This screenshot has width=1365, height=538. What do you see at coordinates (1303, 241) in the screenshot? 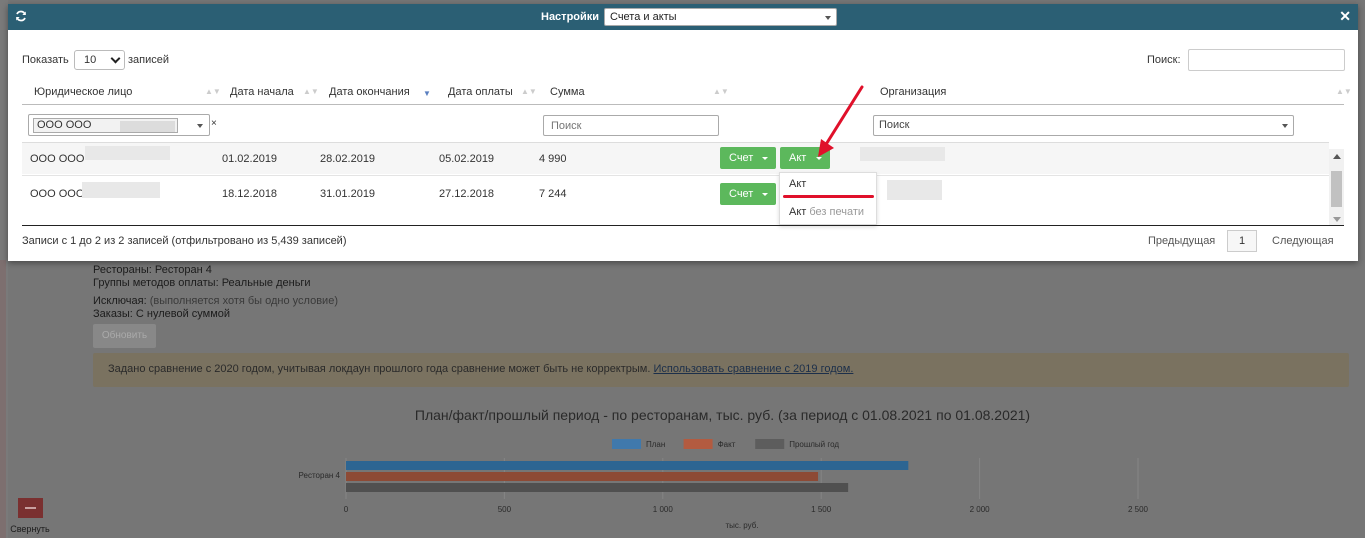
I see `next-page-button: Следующая` at bounding box center [1303, 241].